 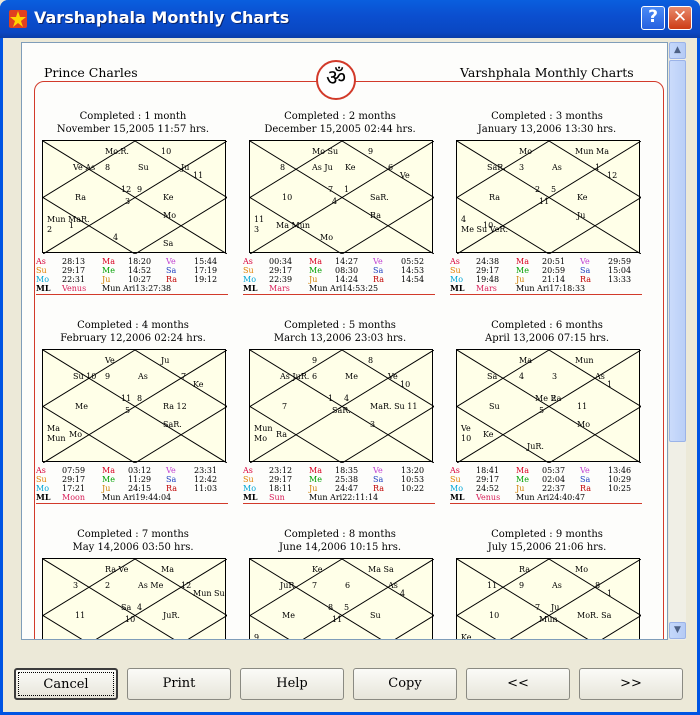 I want to click on planet-degree: 19:48, so click(x=488, y=279).